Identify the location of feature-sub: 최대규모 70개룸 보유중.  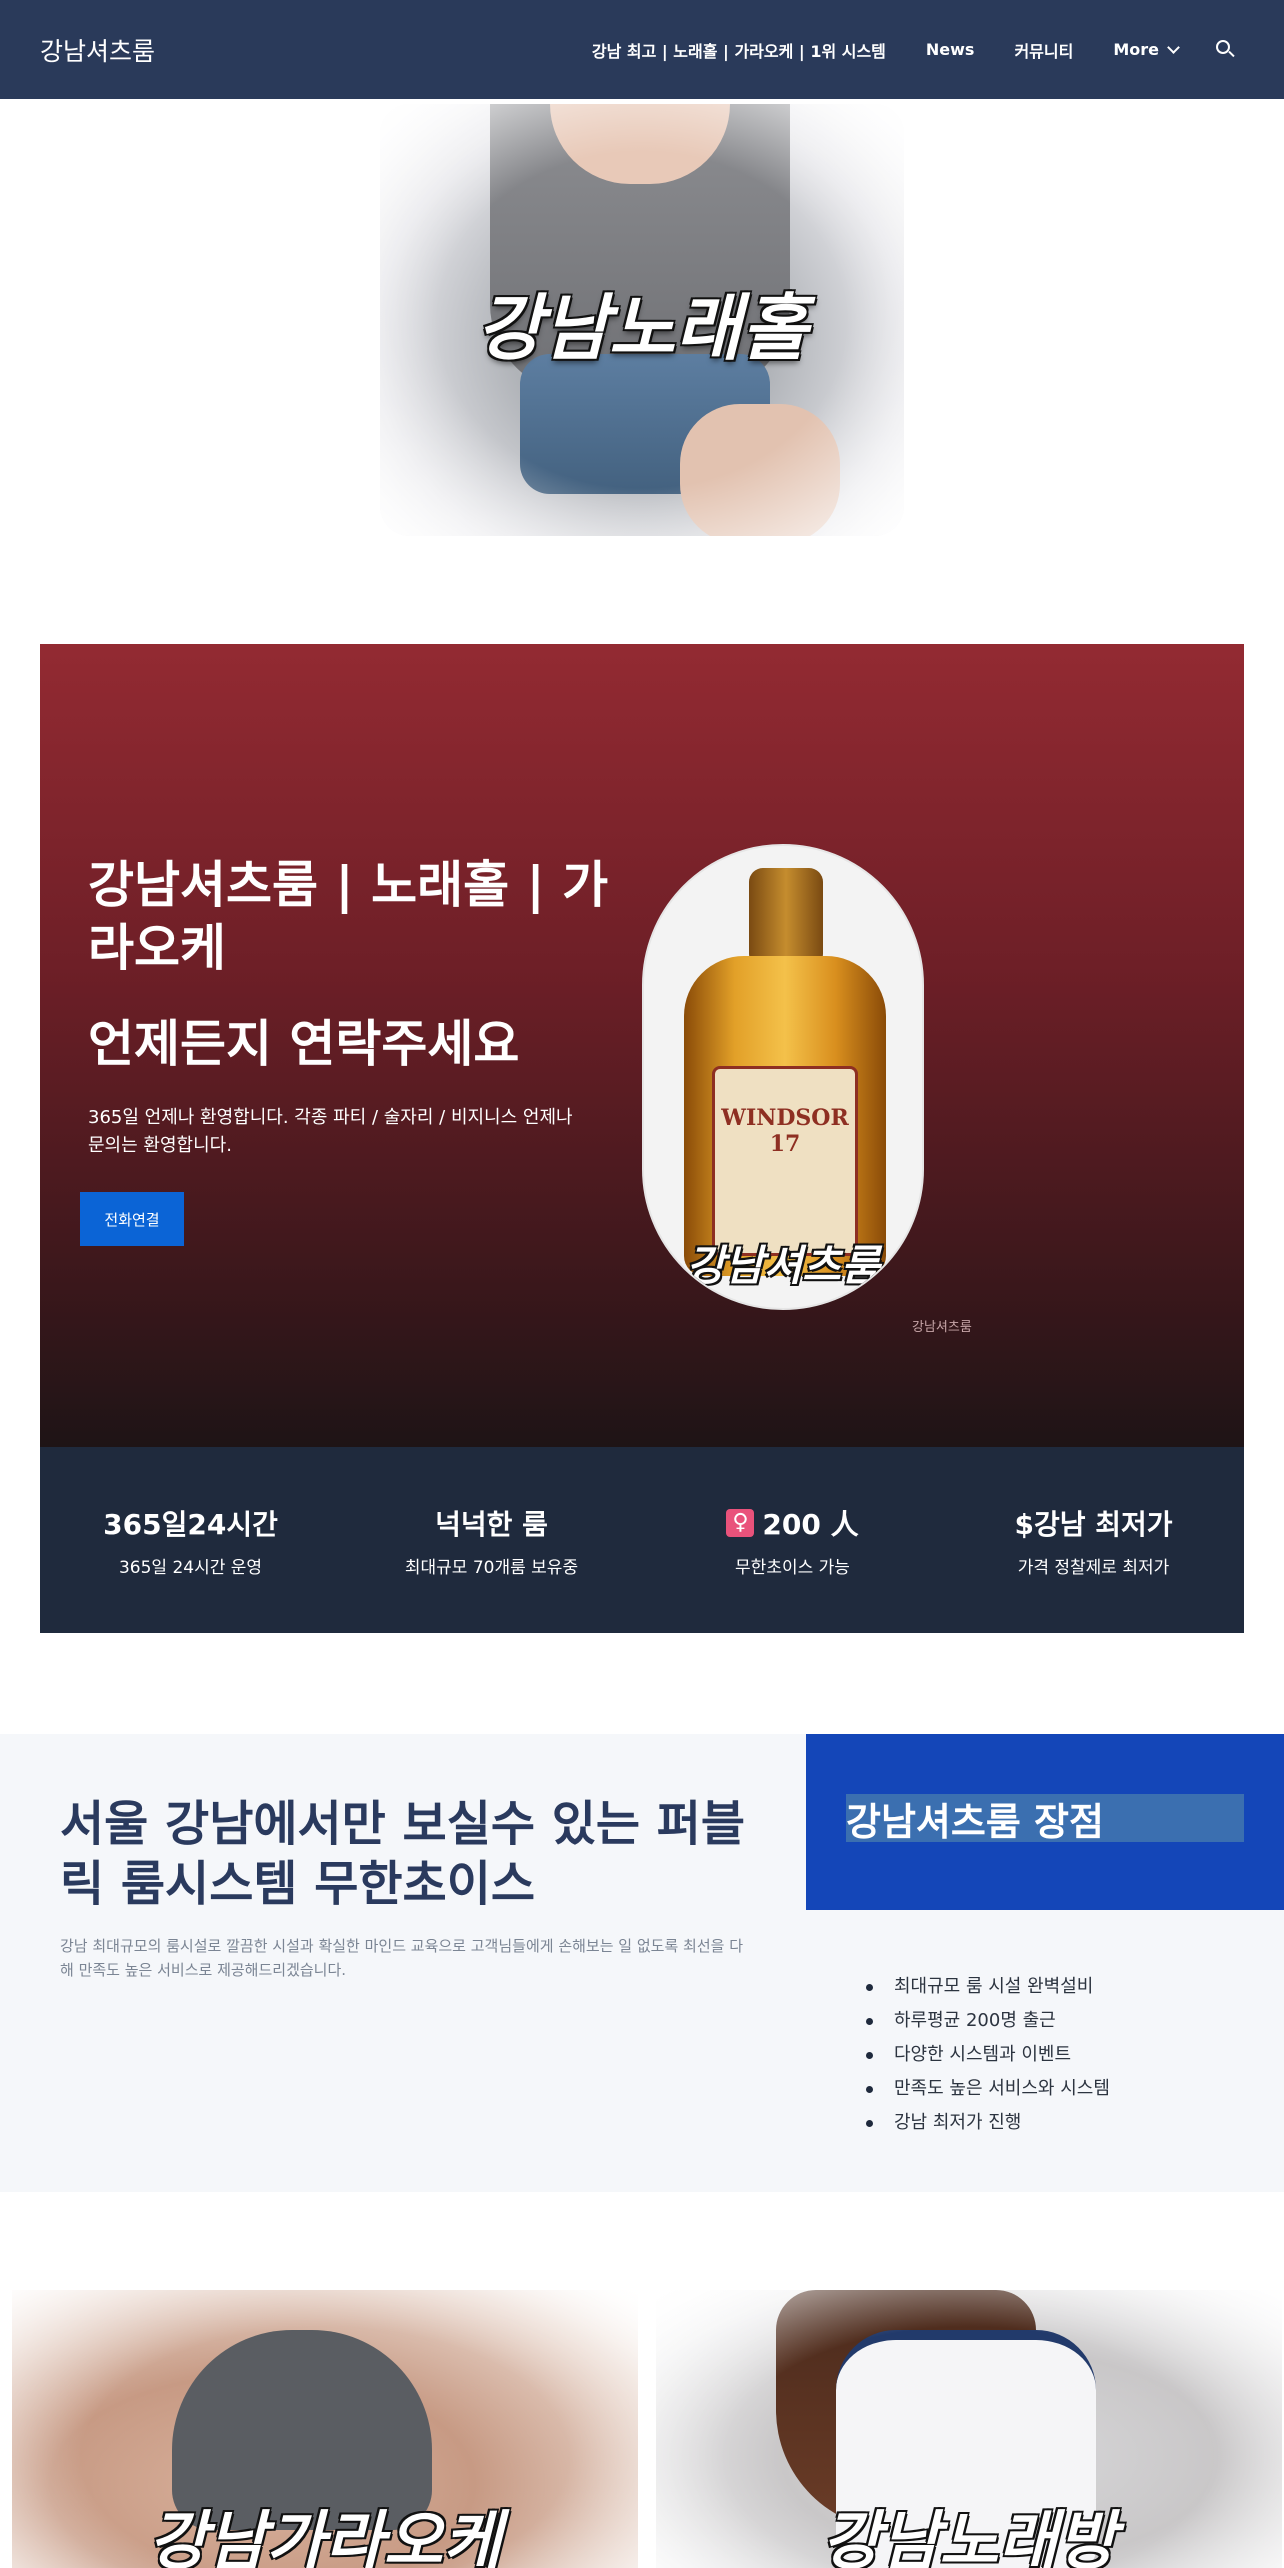
(491, 1567).